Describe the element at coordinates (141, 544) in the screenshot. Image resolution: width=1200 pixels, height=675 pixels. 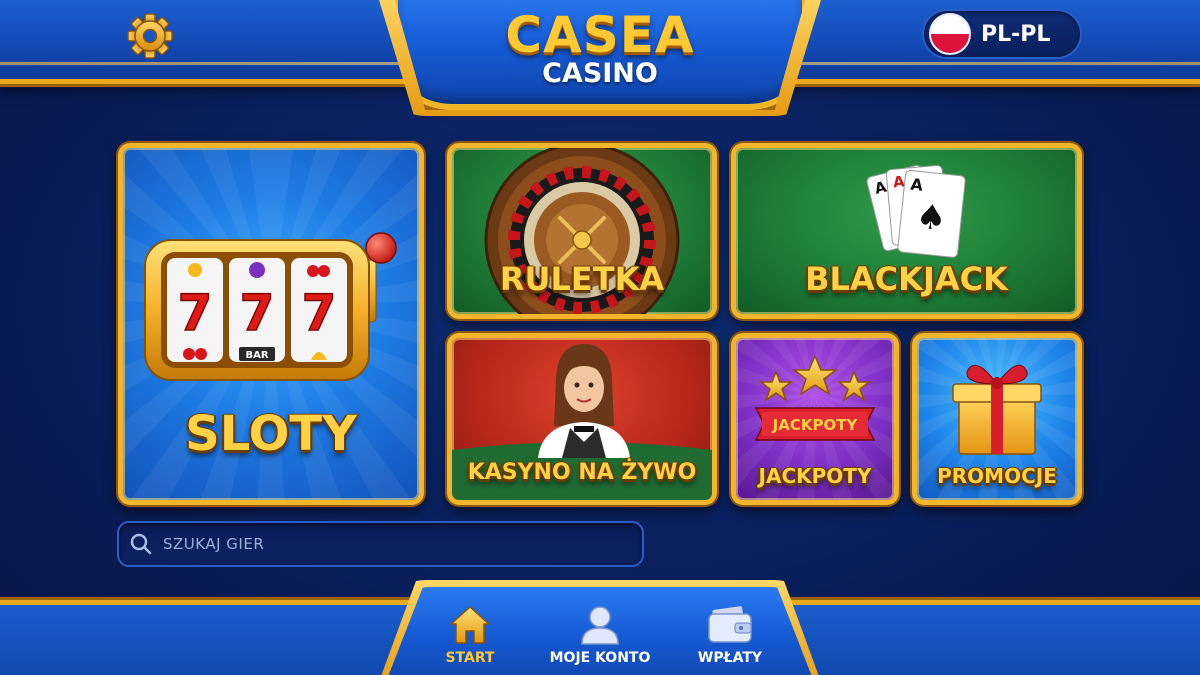
I see `search-icon` at that location.